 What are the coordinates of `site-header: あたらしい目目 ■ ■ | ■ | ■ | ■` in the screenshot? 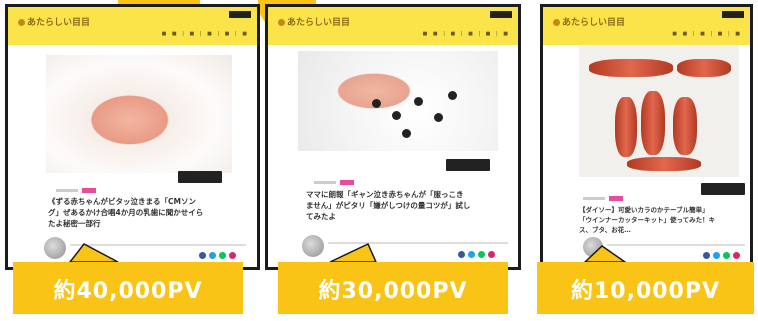 It's located at (646, 26).